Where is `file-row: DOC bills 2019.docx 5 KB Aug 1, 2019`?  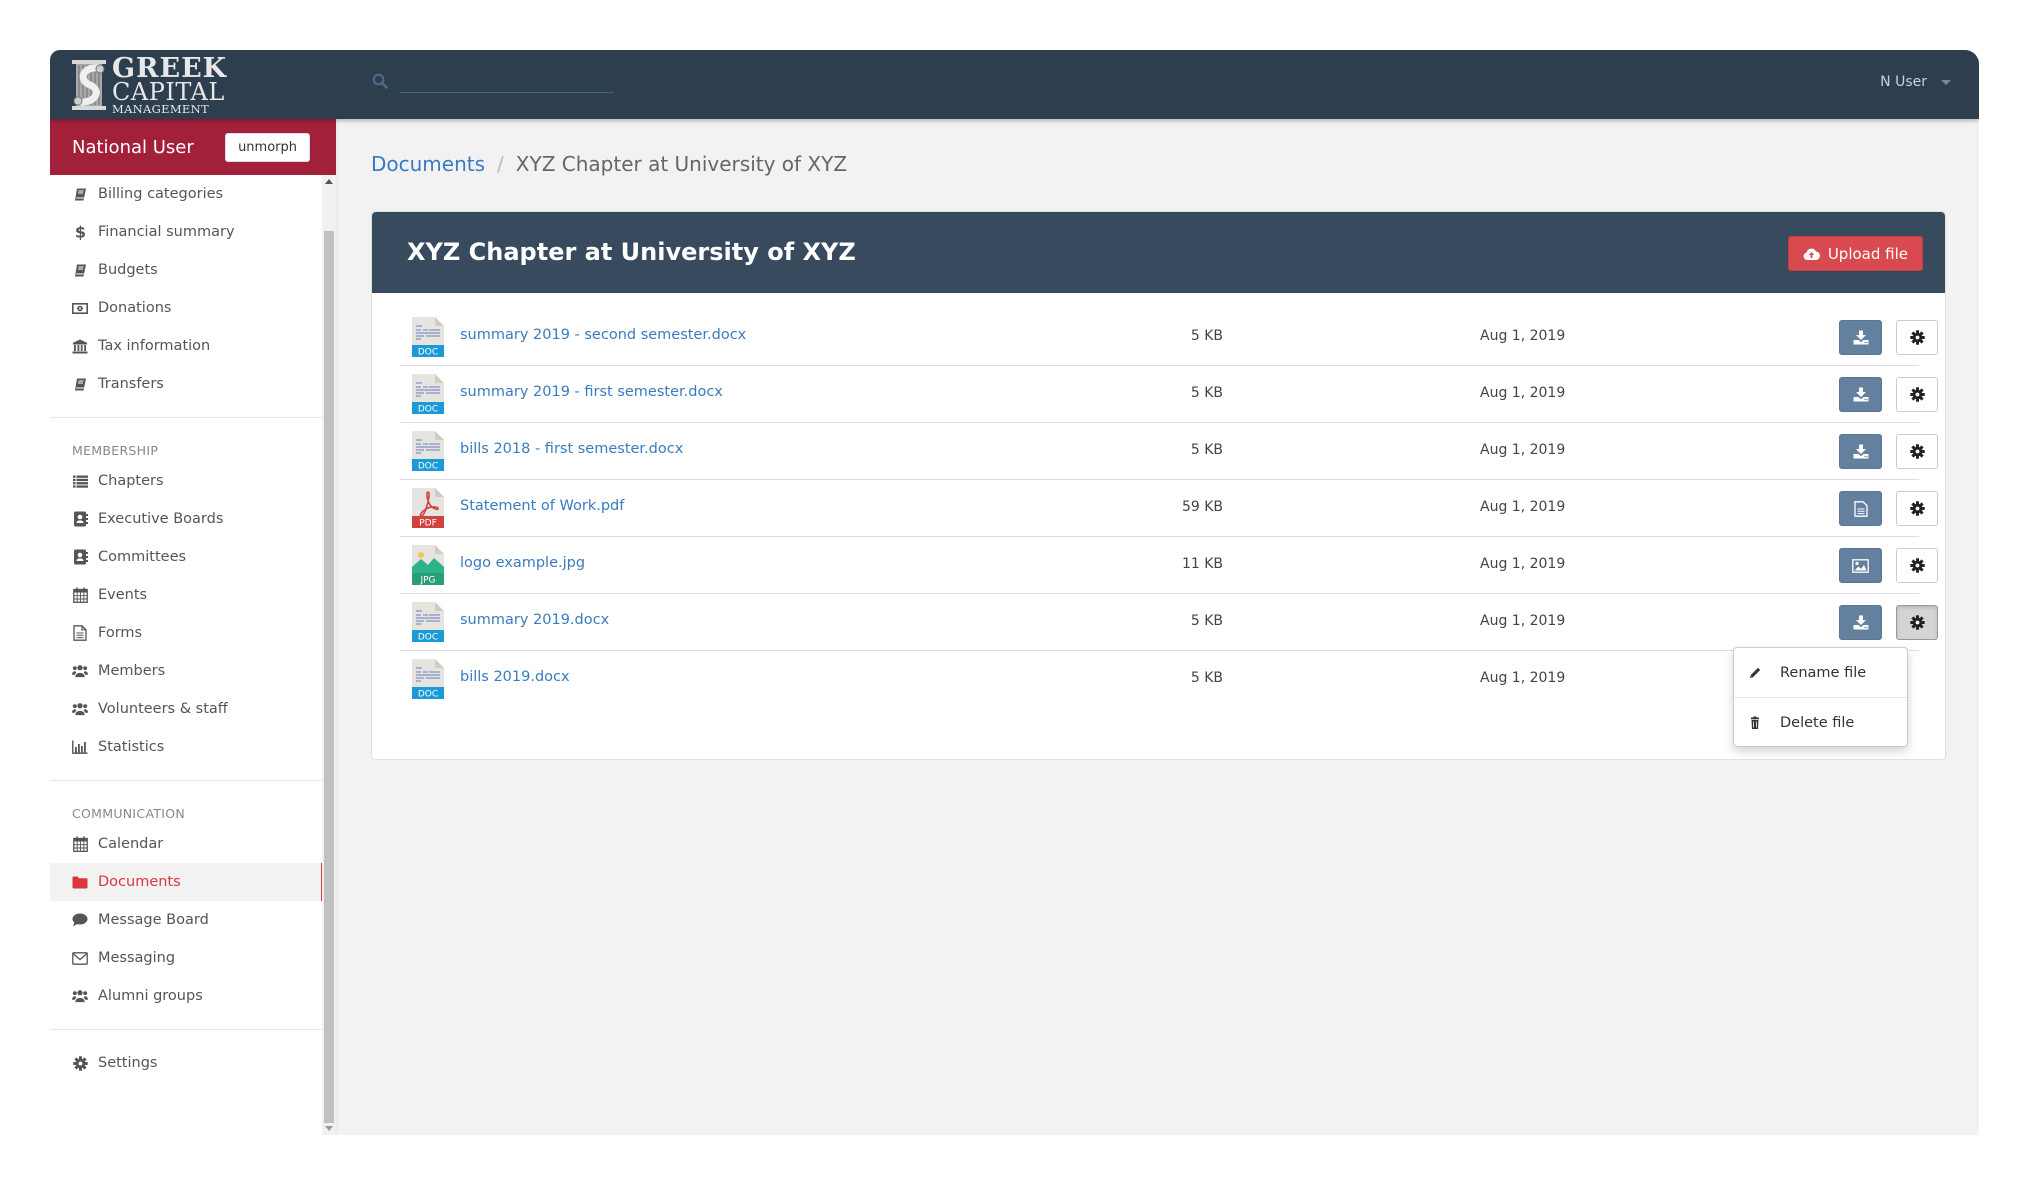
file-row: DOC bills 2019.docx 5 KB Aug 1, 2019 is located at coordinates (1159, 679).